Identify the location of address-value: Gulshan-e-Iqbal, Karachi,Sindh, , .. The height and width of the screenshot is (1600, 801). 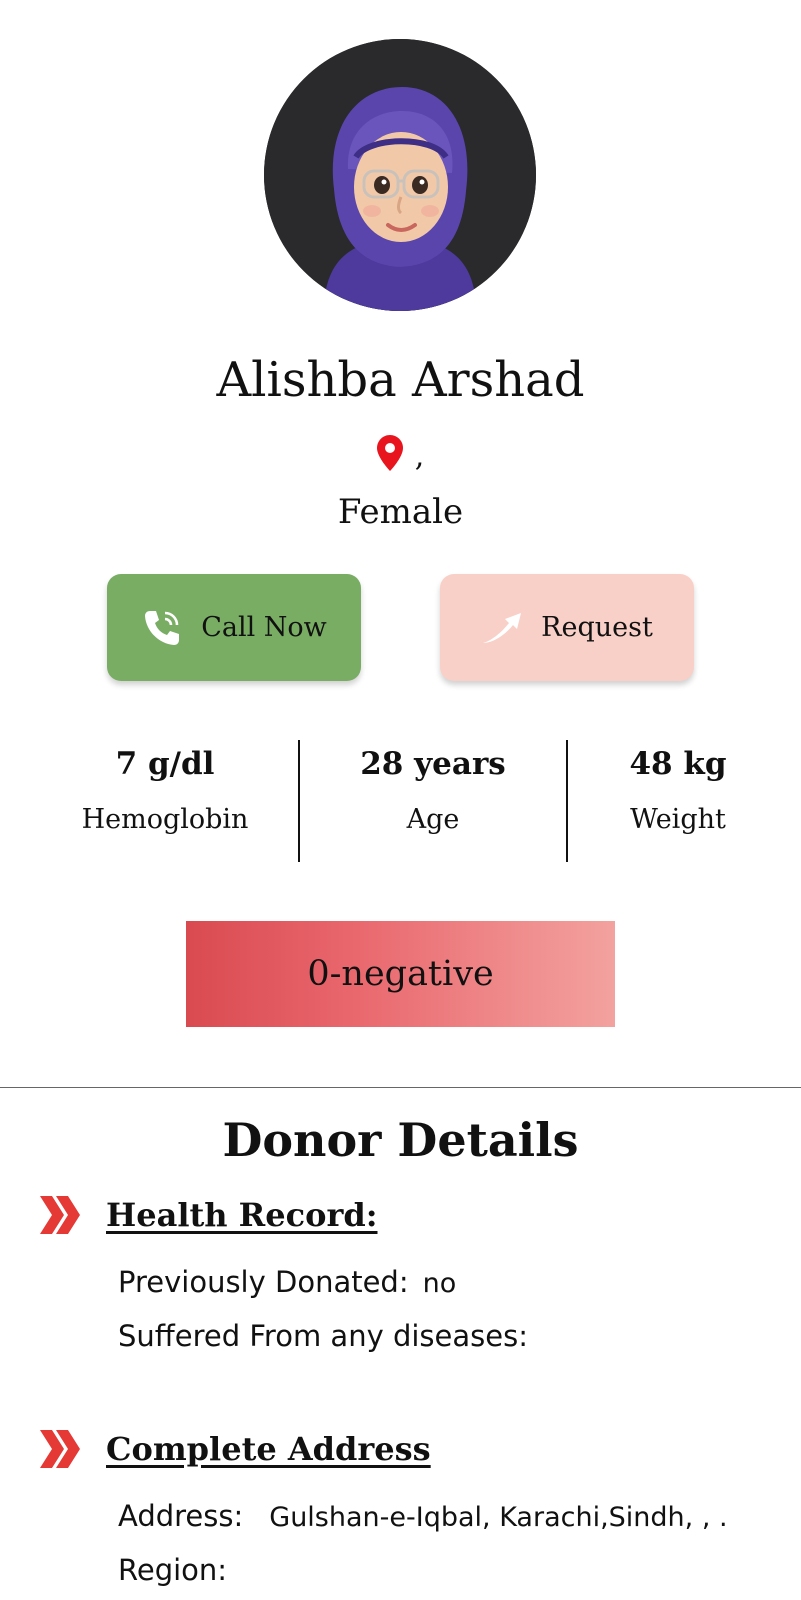
(498, 1517).